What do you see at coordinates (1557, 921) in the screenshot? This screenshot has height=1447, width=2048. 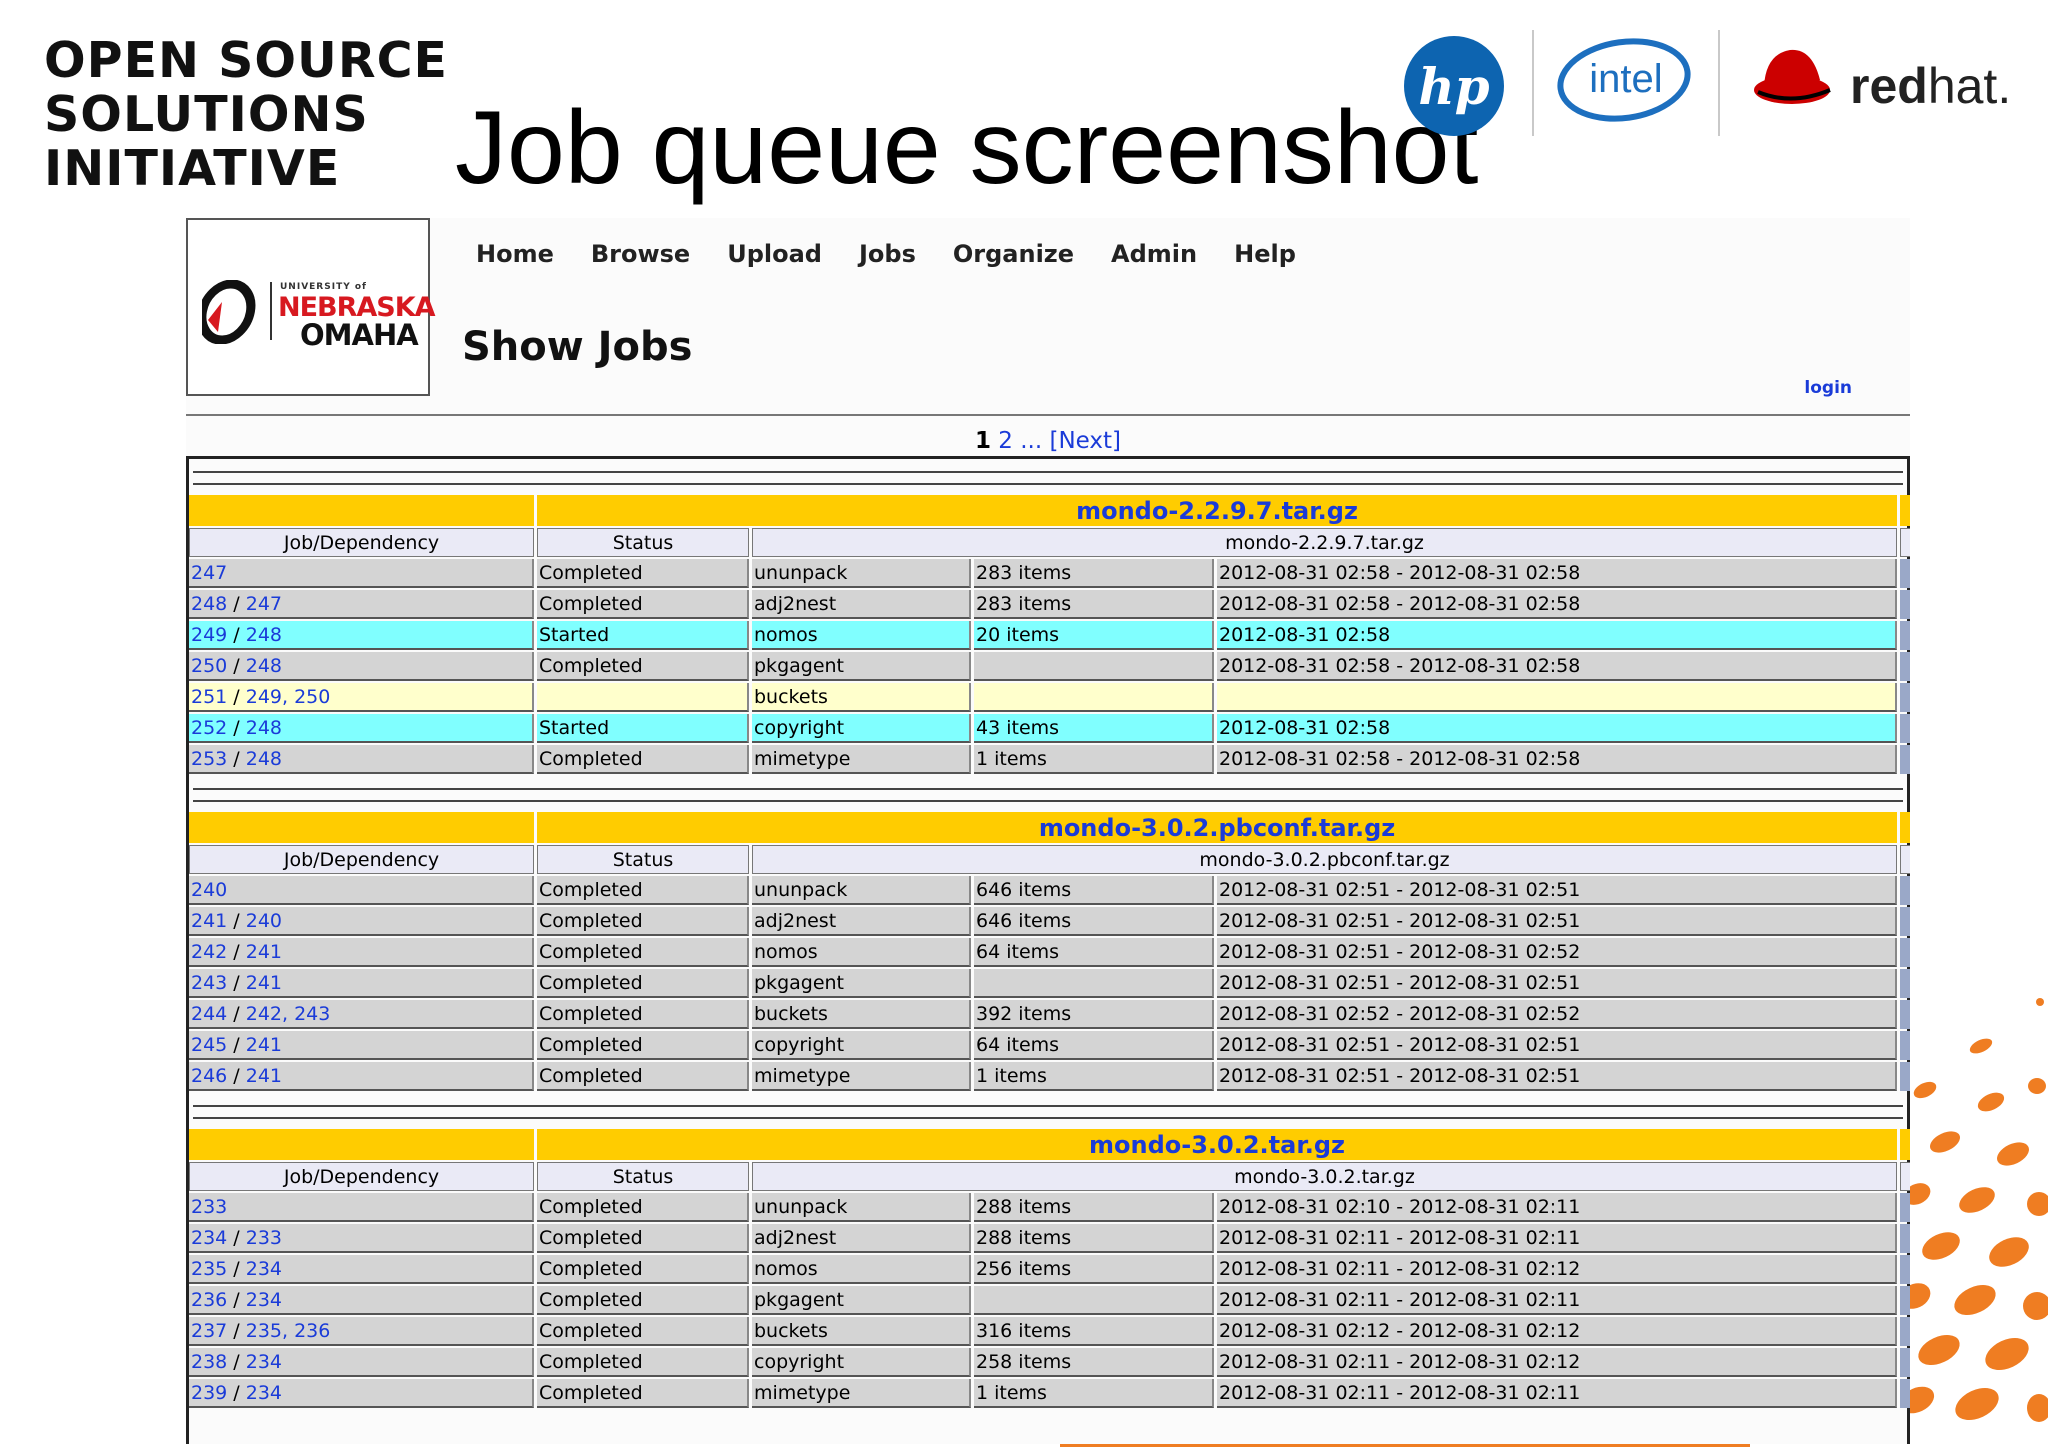 I see `job-time: 2012-08-31 02:51 - 2012-08-31 02:51` at bounding box center [1557, 921].